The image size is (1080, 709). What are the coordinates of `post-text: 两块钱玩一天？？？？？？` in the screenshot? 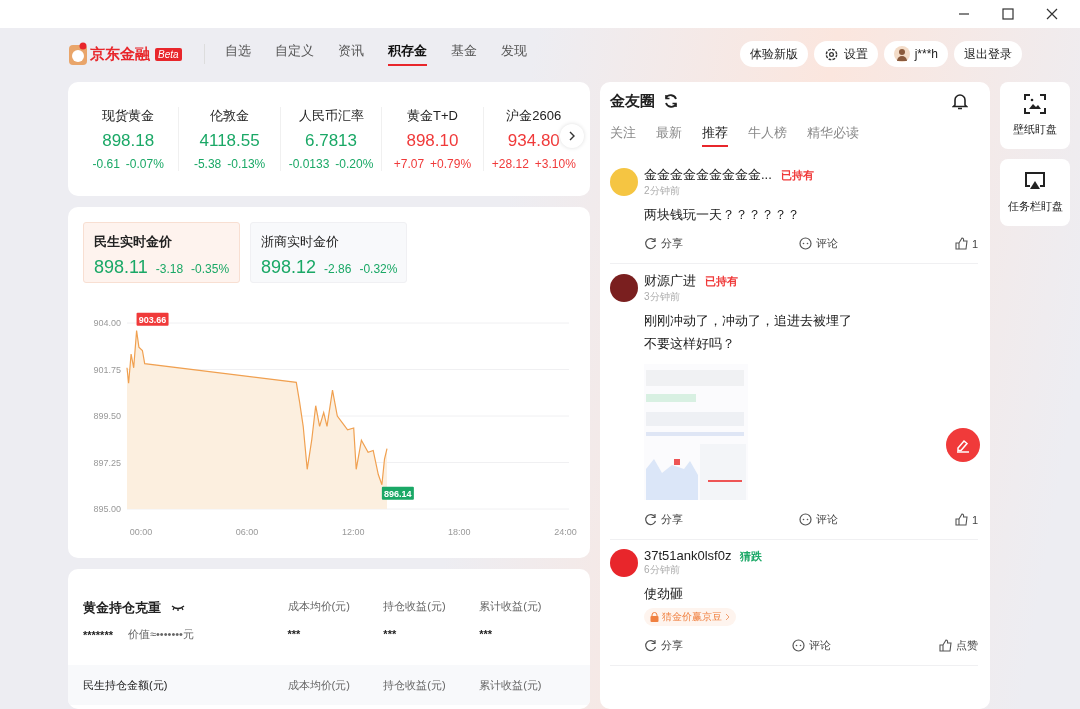 It's located at (722, 215).